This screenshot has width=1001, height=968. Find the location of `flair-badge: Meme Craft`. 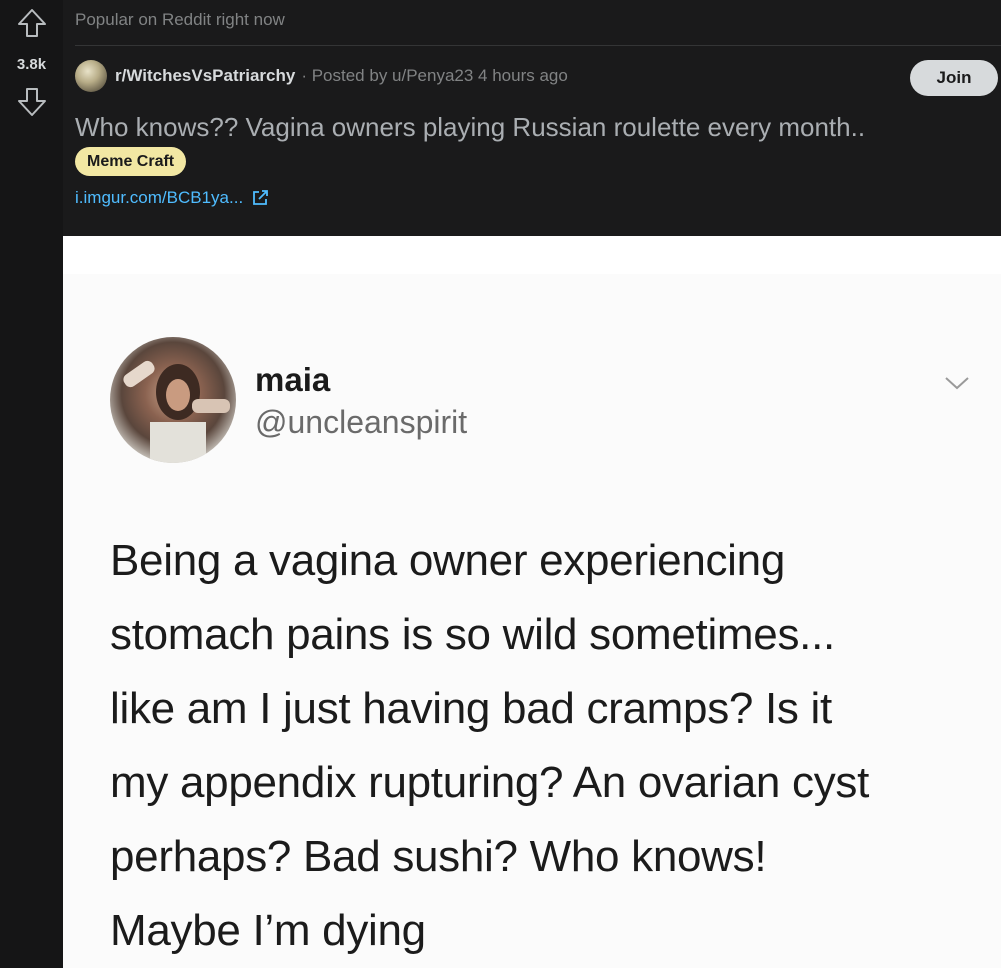

flair-badge: Meme Craft is located at coordinates (131, 161).